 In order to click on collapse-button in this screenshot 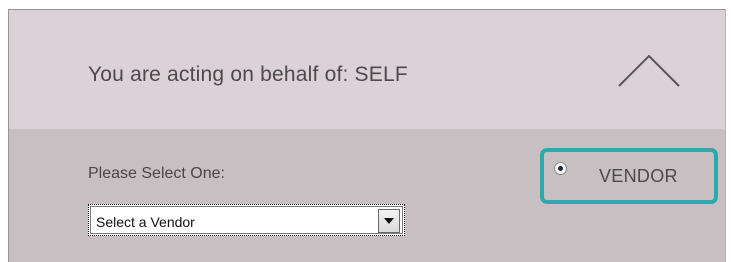, I will do `click(649, 70)`.